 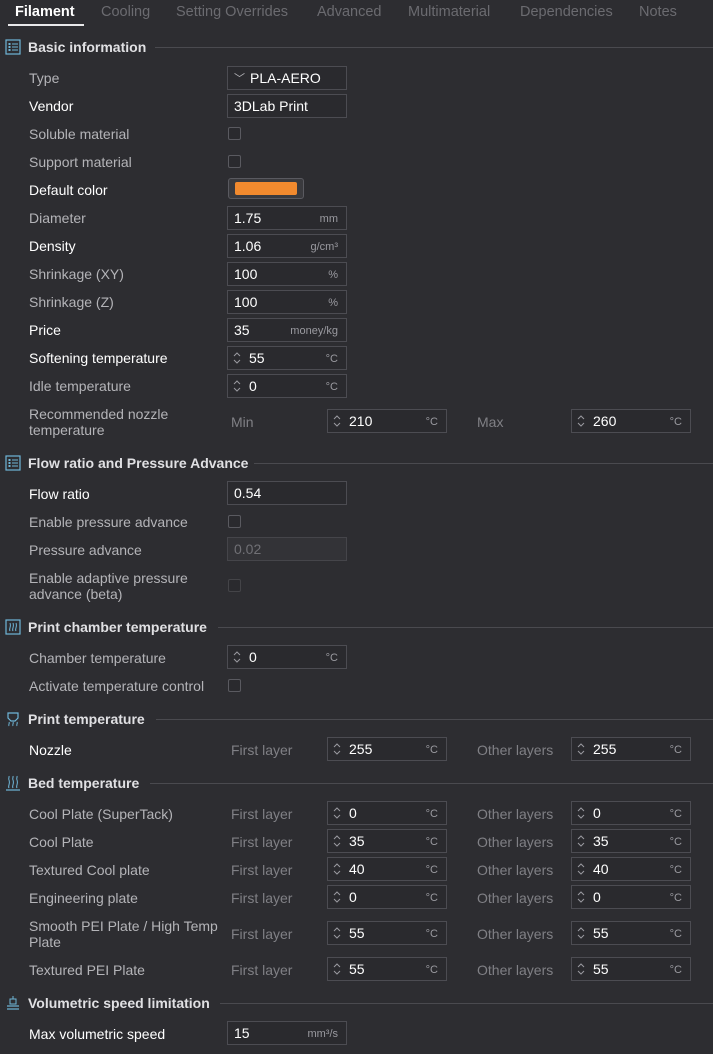 What do you see at coordinates (246, 302) in the screenshot?
I see `shrinkage-z-value: 100` at bounding box center [246, 302].